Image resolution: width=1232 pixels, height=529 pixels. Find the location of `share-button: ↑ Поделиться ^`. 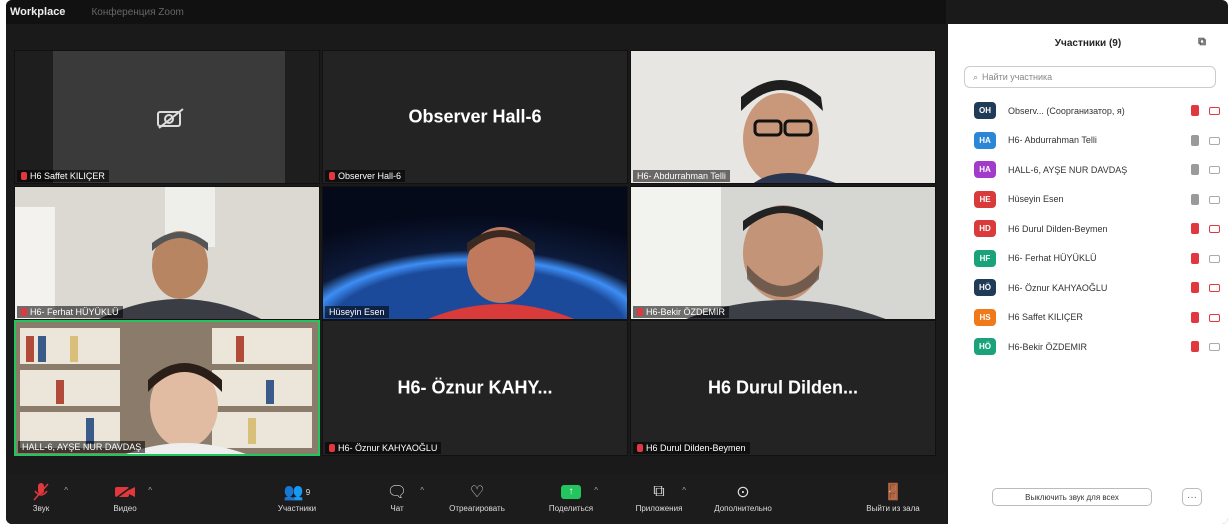

share-button: ↑ Поделиться ^ is located at coordinates (571, 496).